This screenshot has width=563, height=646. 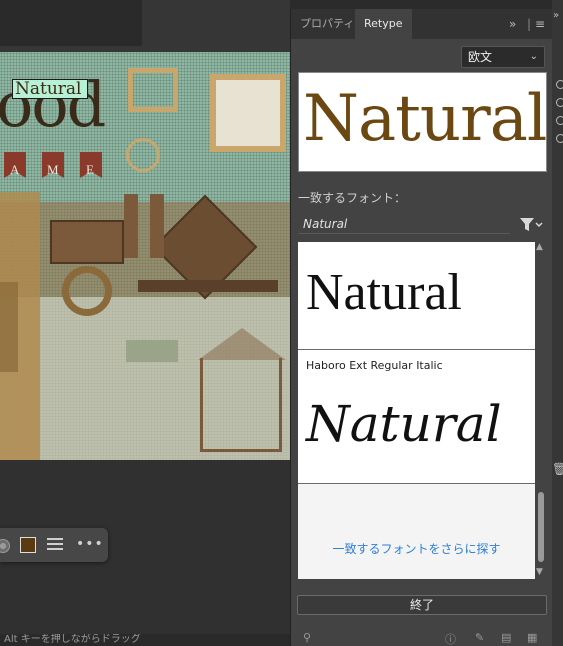 What do you see at coordinates (383, 24) in the screenshot?
I see `tab-retype: Retype` at bounding box center [383, 24].